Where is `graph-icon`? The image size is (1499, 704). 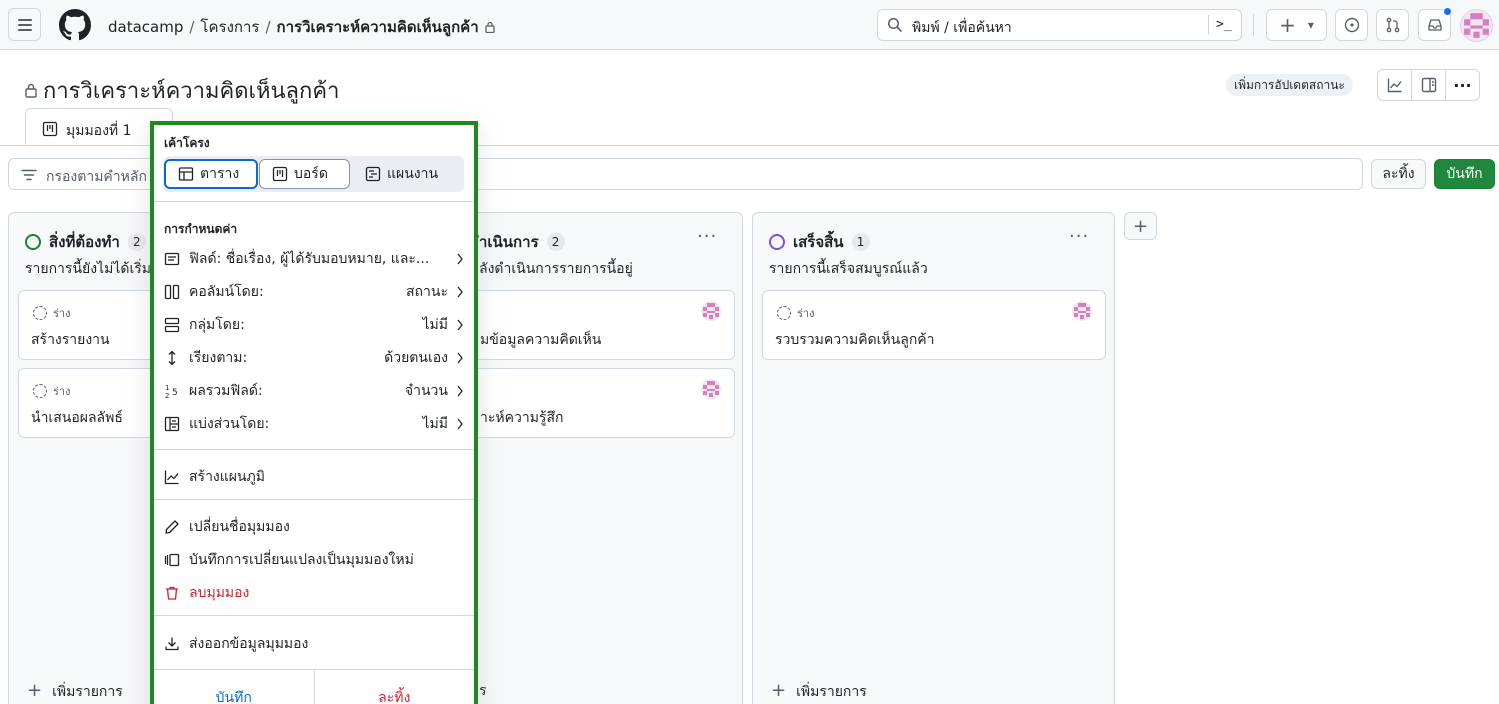
graph-icon is located at coordinates (171, 477).